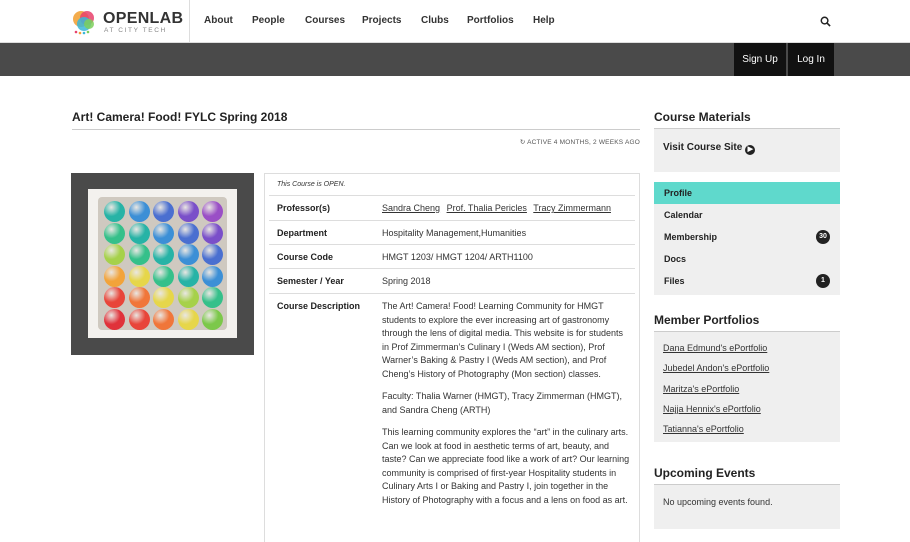  I want to click on nav-people: People, so click(268, 20).